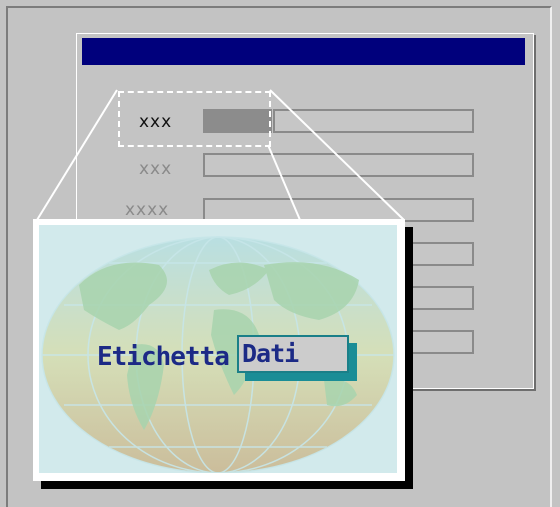 The width and height of the screenshot is (560, 507). I want to click on zoom-data-field: Dati, so click(293, 354).